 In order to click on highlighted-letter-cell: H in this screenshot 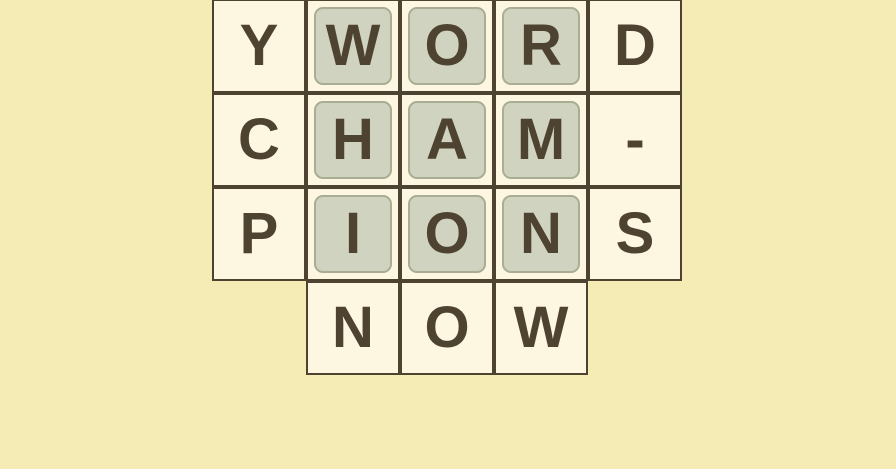, I will do `click(353, 140)`.